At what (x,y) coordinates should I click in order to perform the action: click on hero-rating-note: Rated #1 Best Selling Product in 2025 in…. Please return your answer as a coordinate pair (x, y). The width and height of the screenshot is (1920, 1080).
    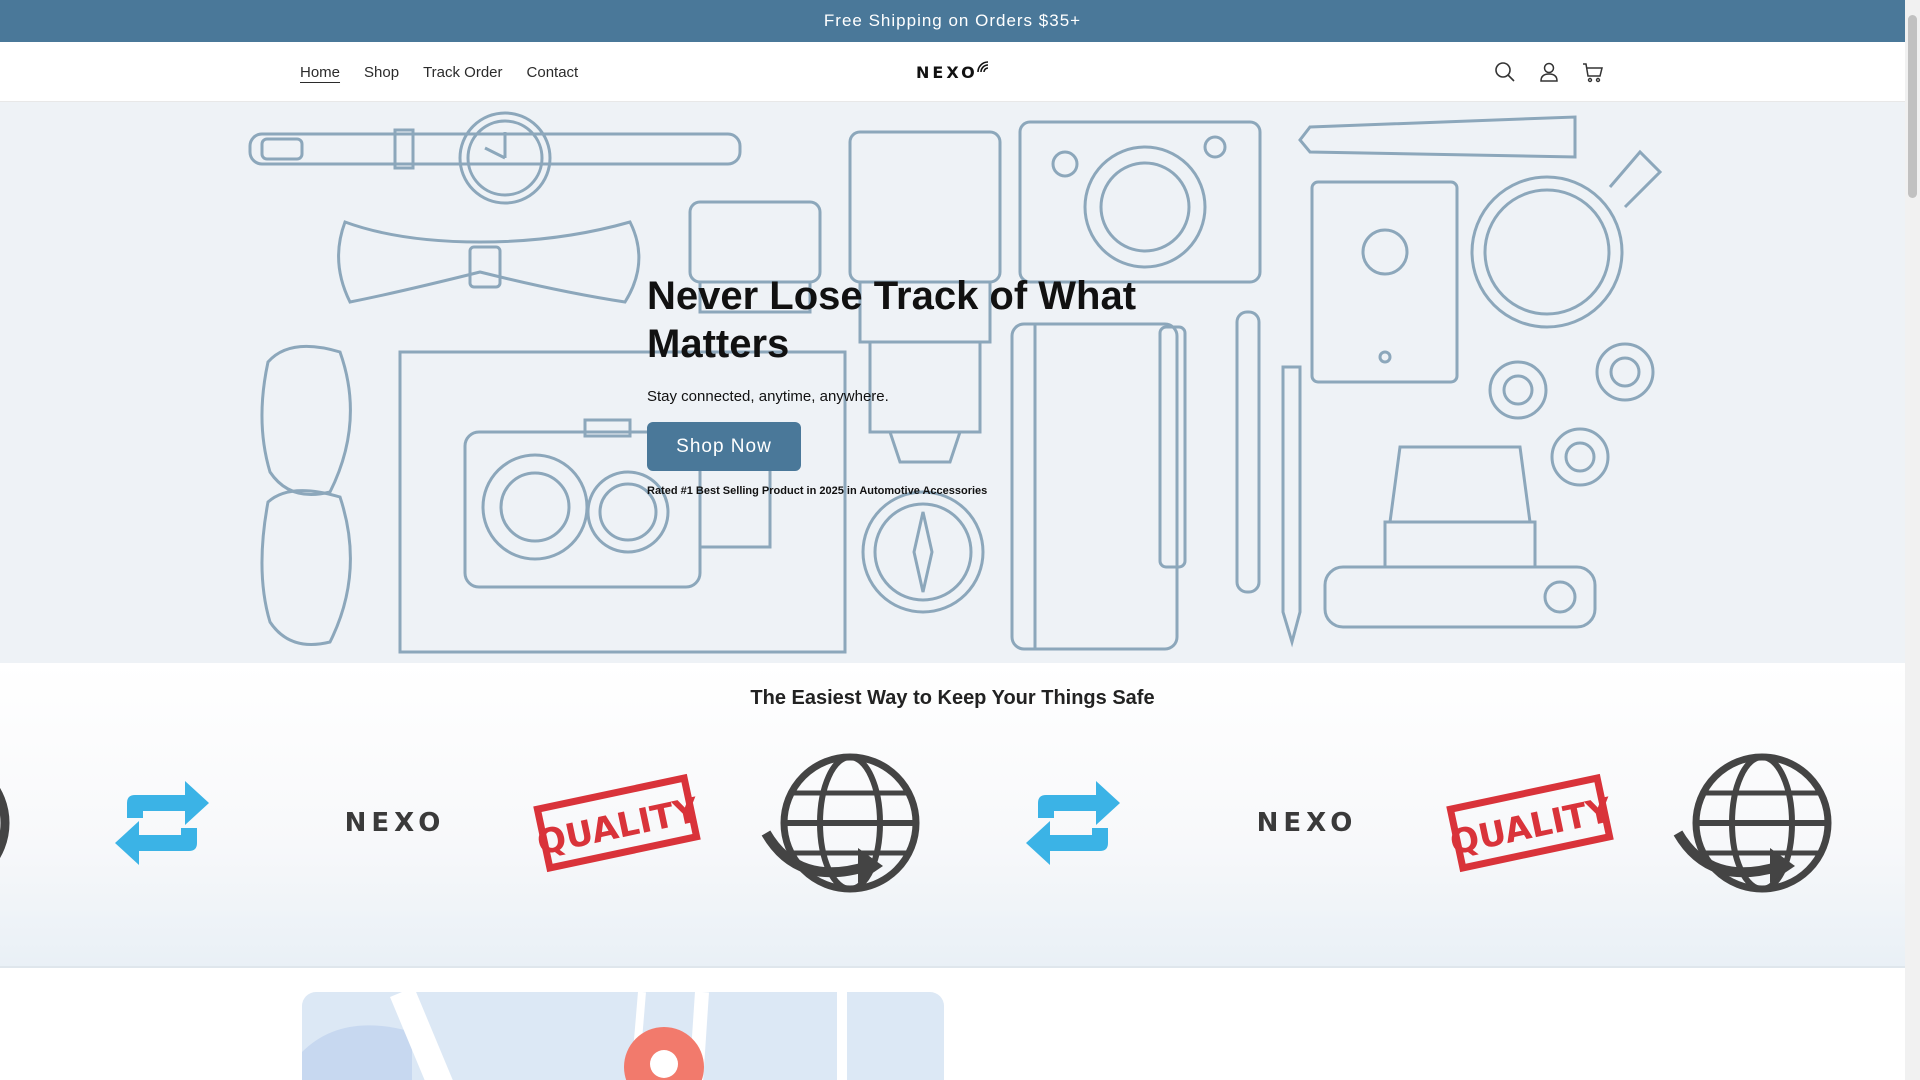
    Looking at the image, I should click on (817, 491).